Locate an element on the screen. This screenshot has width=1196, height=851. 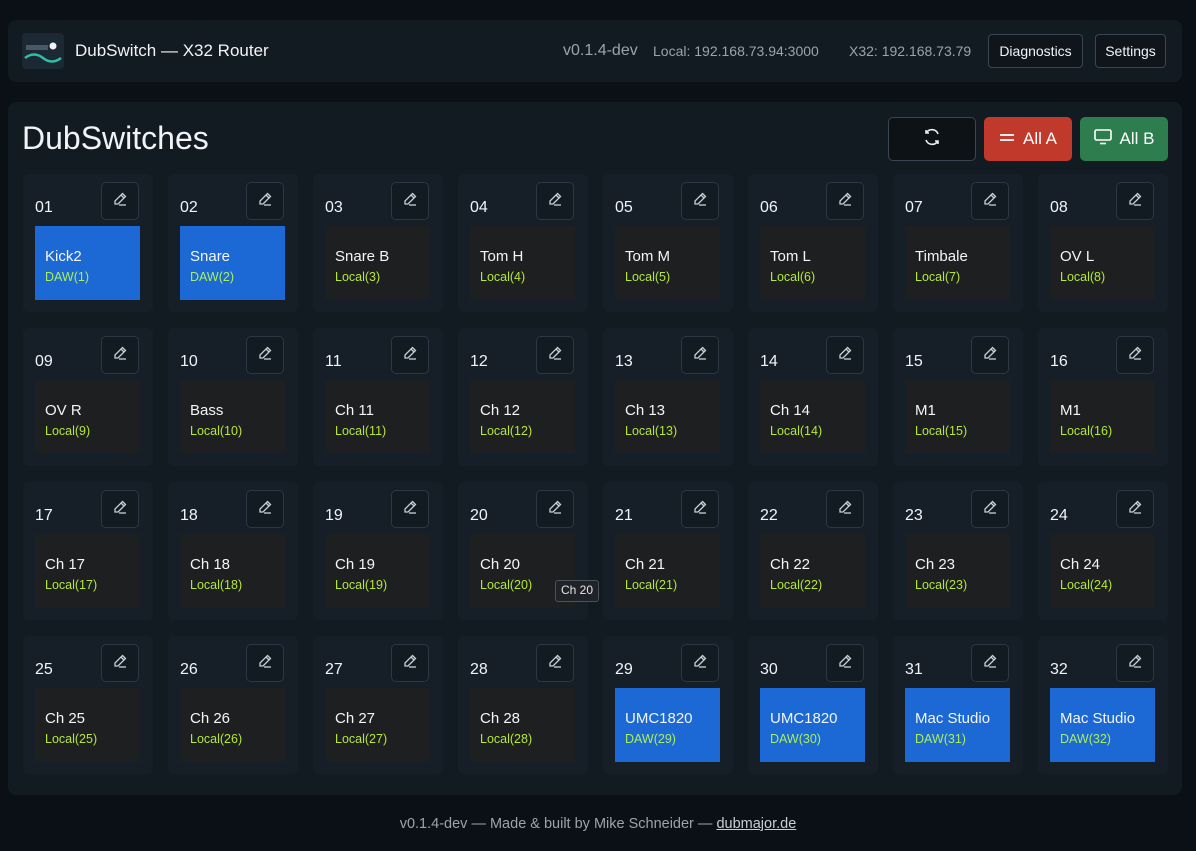
channel-switch: Ch 24 Local(24) is located at coordinates (1102, 571).